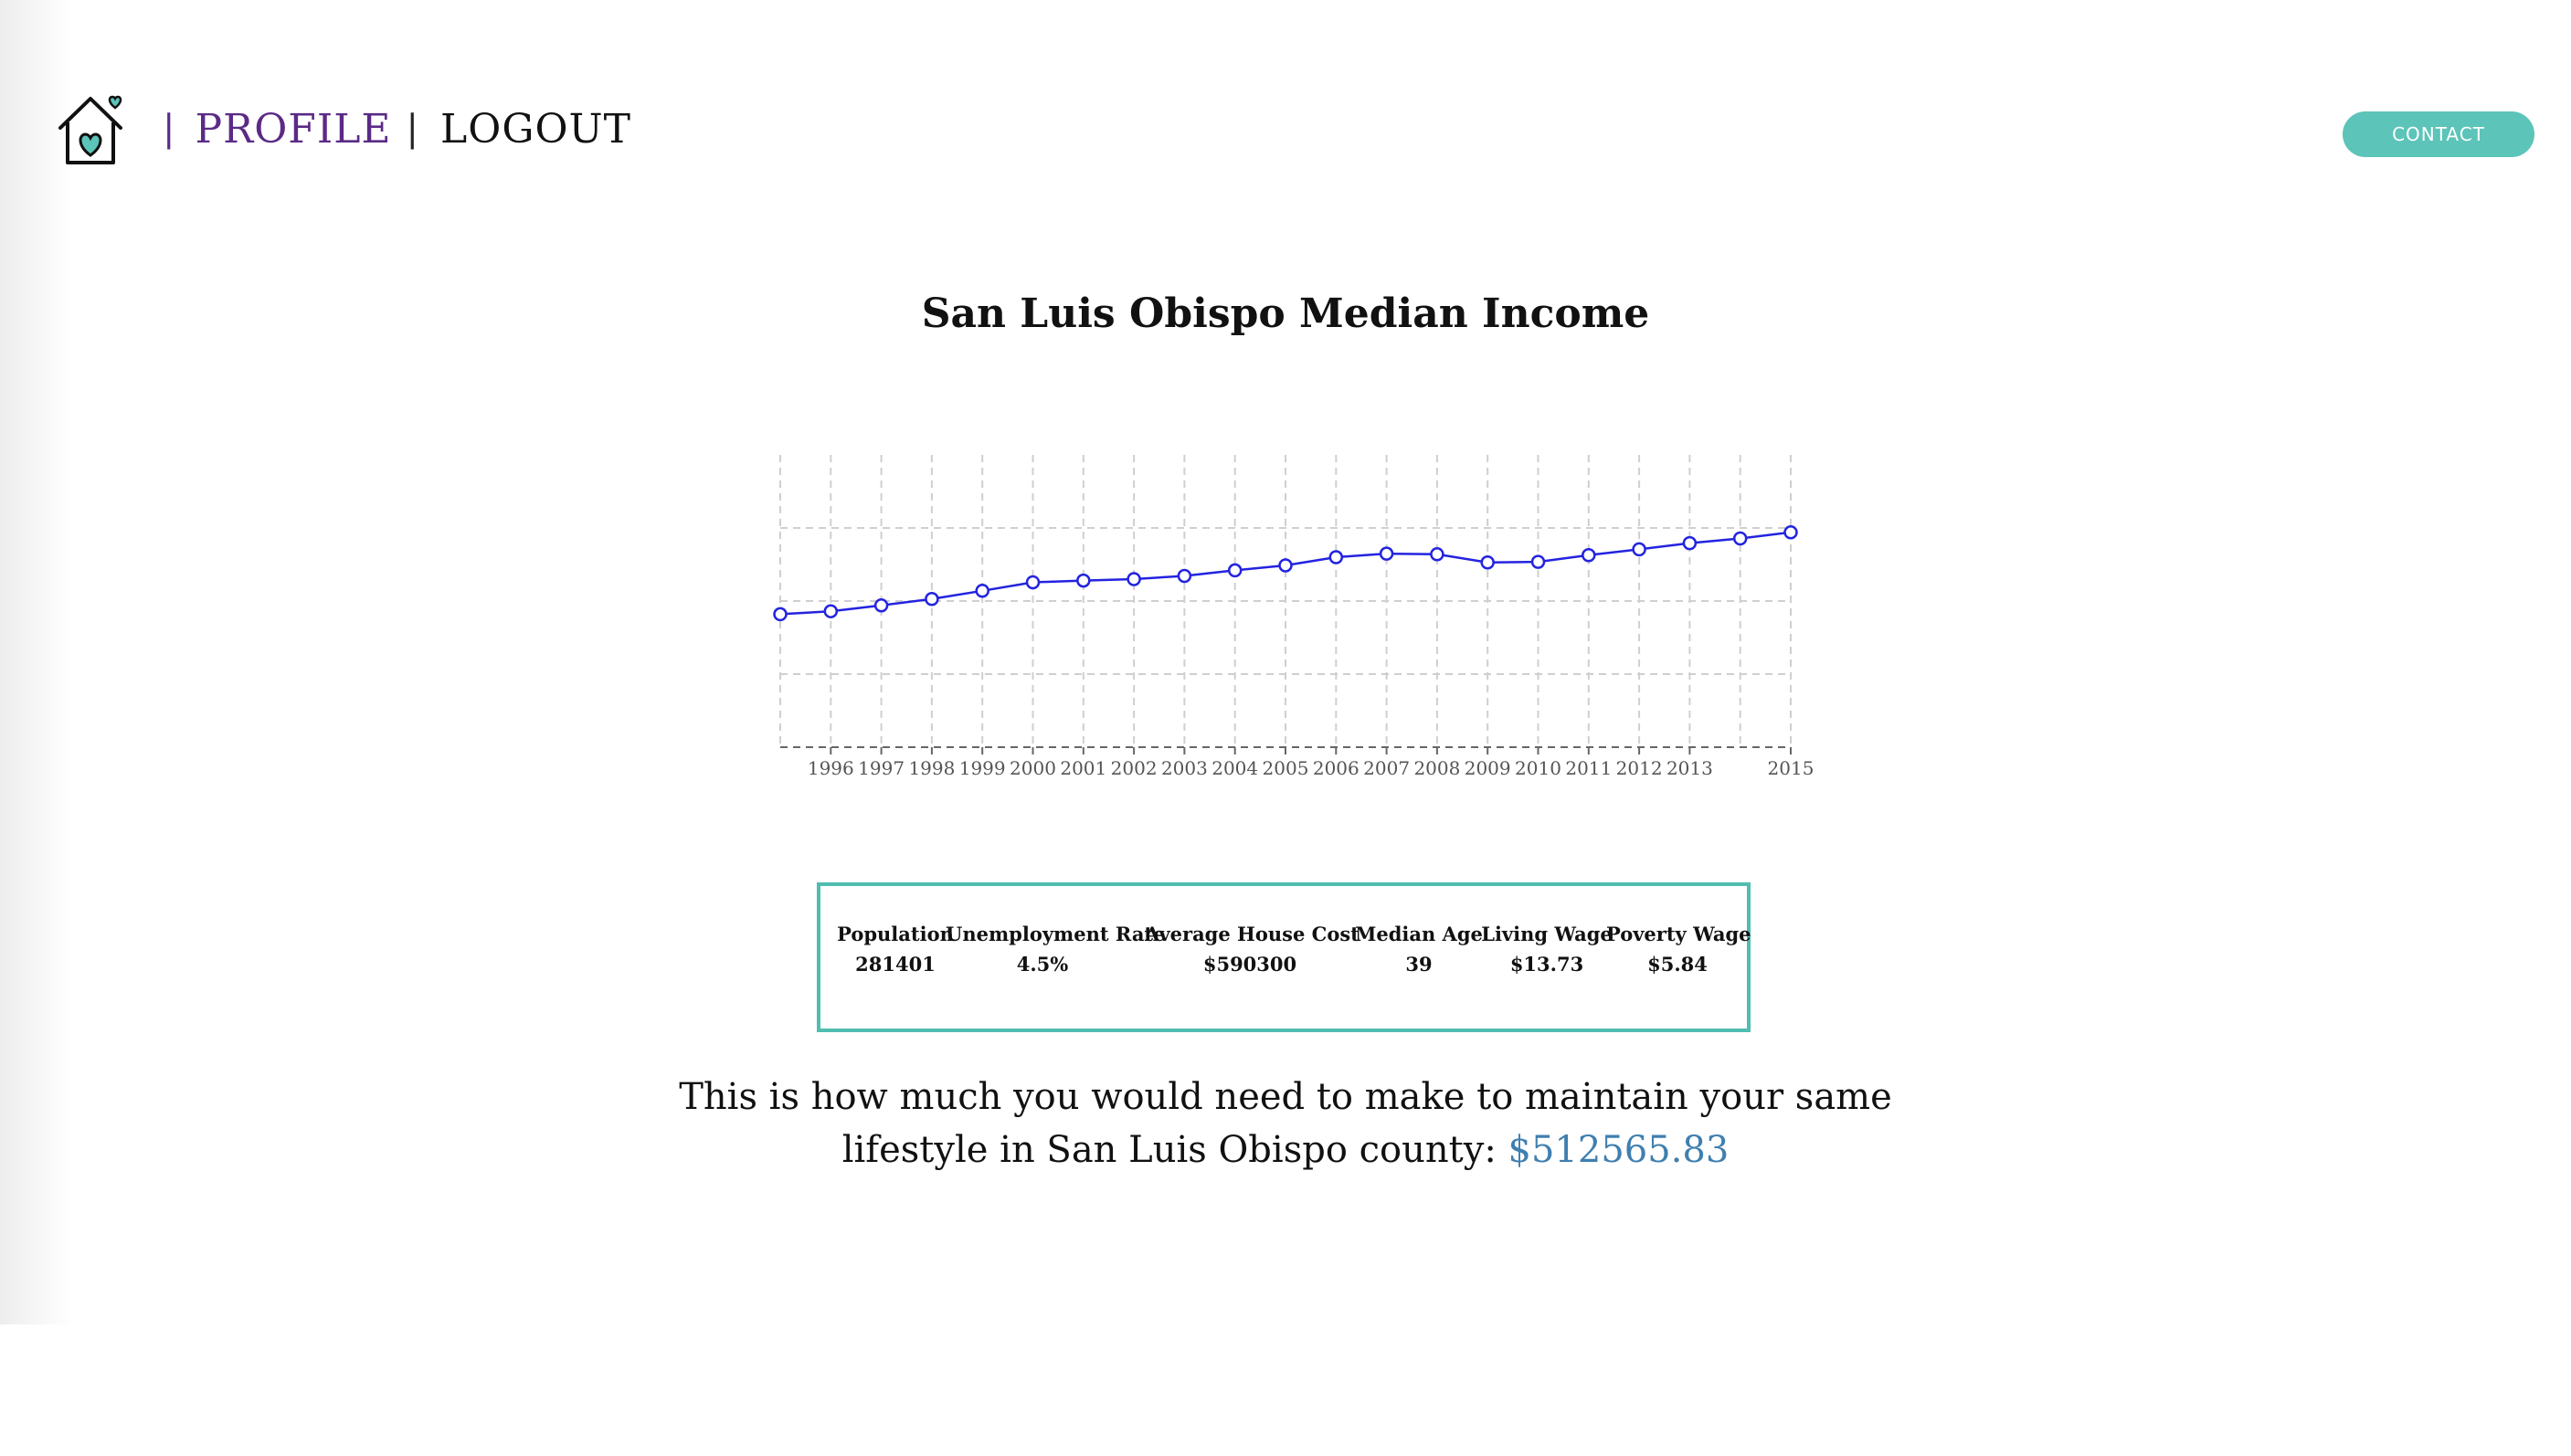 This screenshot has height=1456, width=2571. I want to click on stat-unemployment-rate: Unemployment Rate 4.5%, so click(1056, 950).